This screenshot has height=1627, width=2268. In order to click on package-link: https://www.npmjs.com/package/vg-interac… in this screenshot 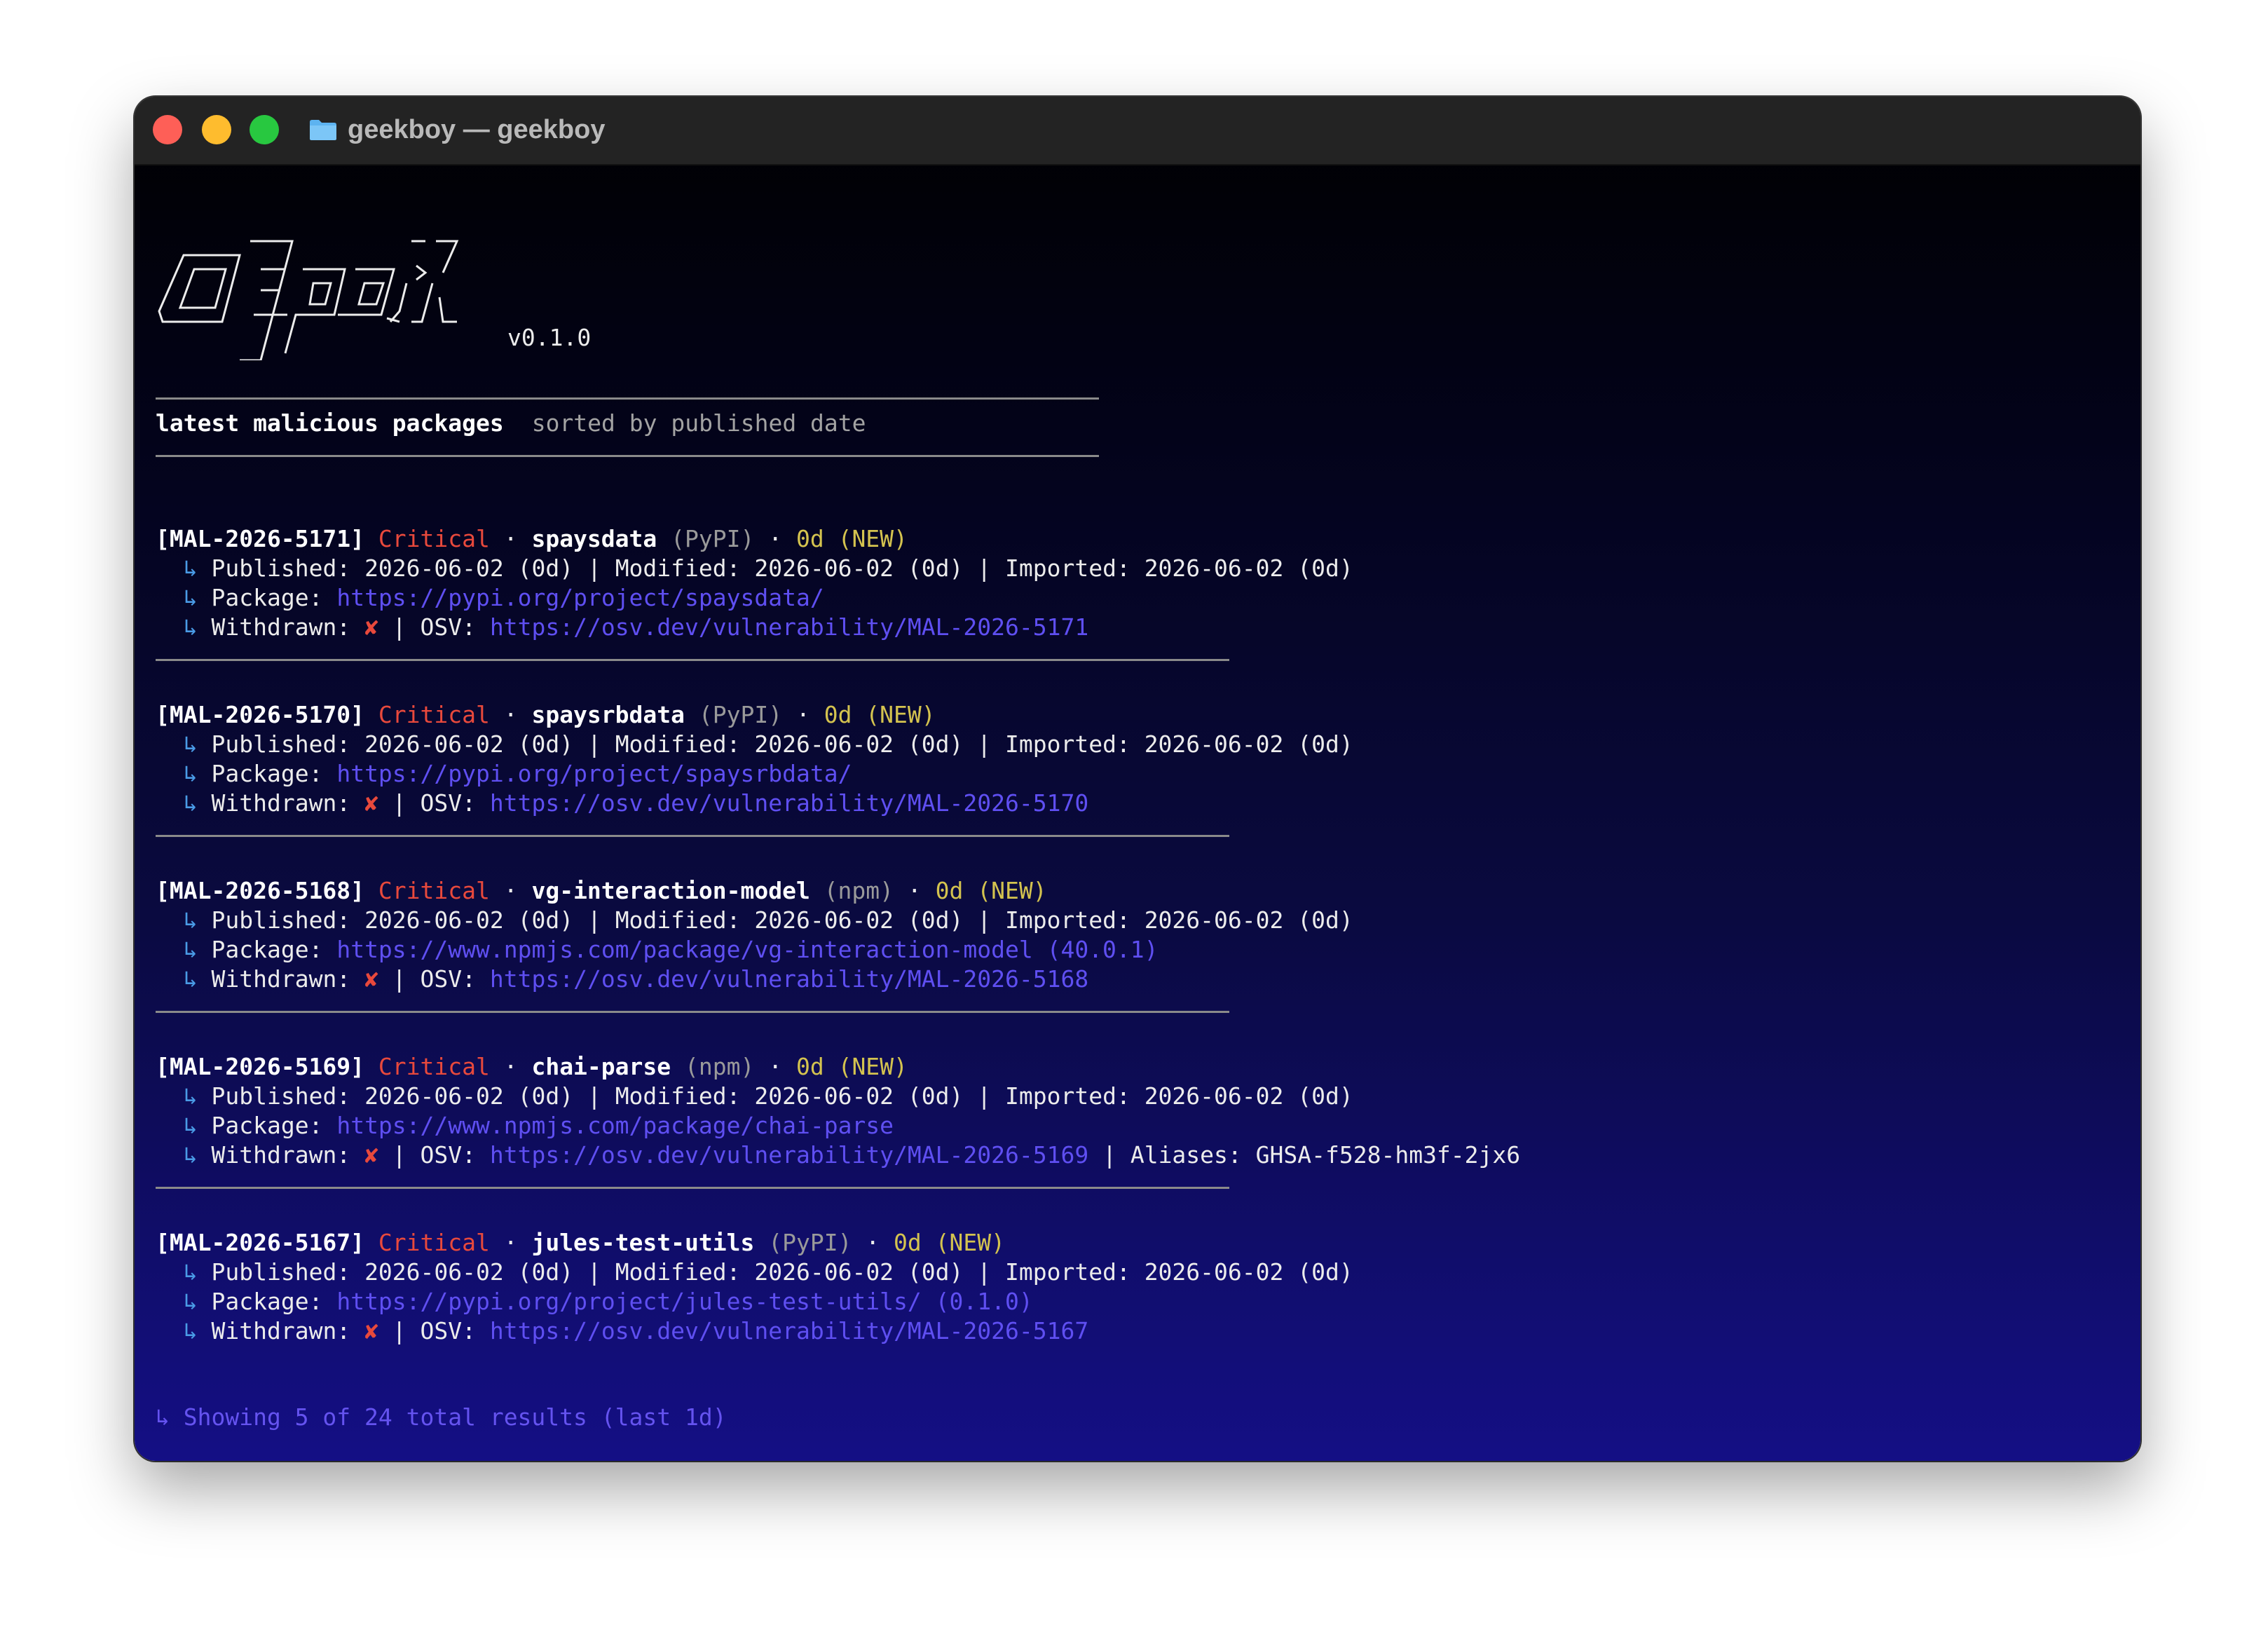, I will do `click(747, 950)`.